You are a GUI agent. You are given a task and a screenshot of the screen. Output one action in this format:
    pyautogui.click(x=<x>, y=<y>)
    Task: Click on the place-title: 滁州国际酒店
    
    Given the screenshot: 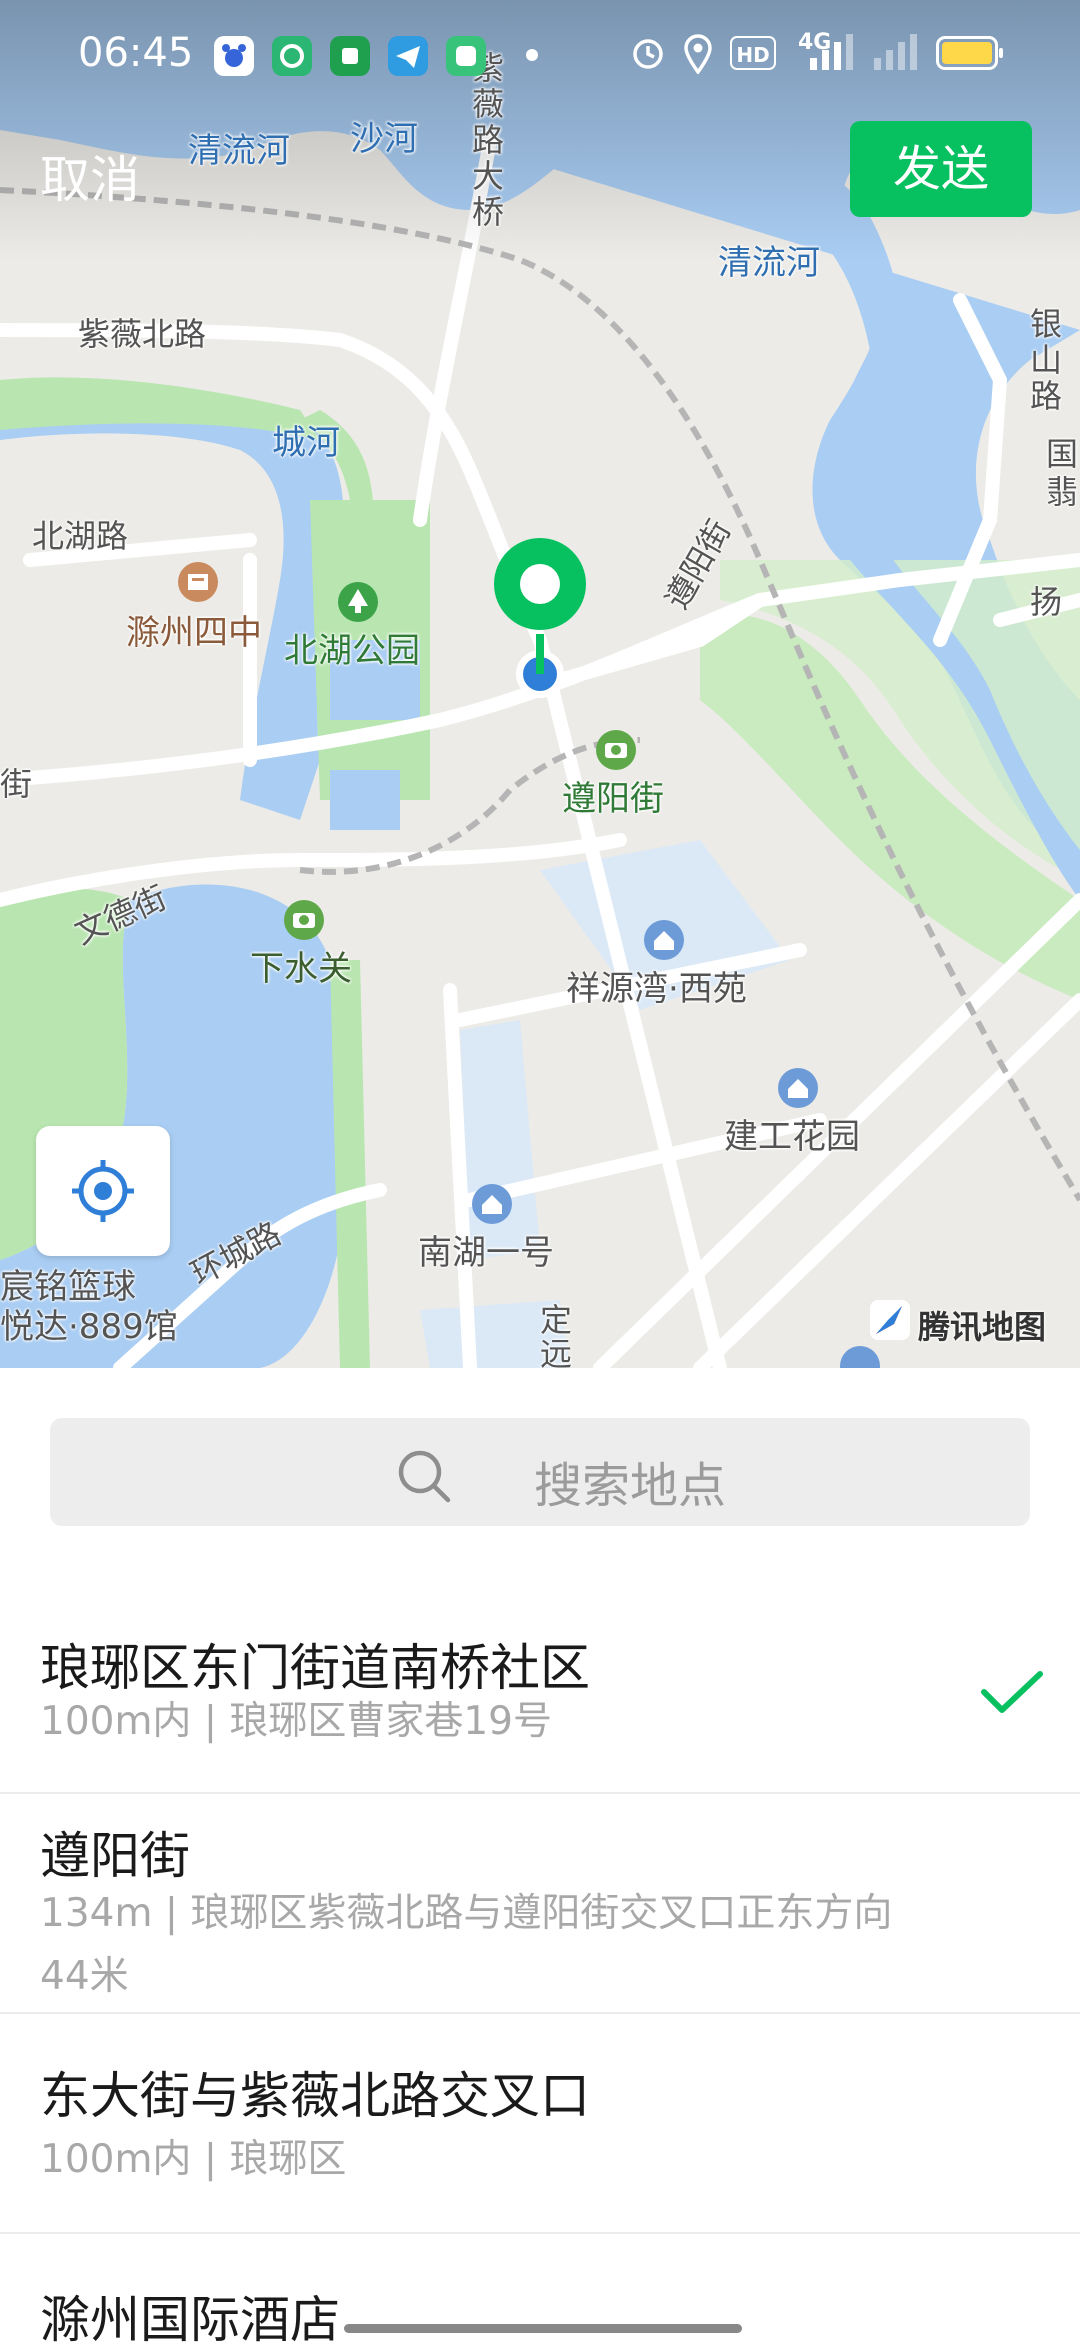 What is the action you would take?
    pyautogui.click(x=190, y=2320)
    